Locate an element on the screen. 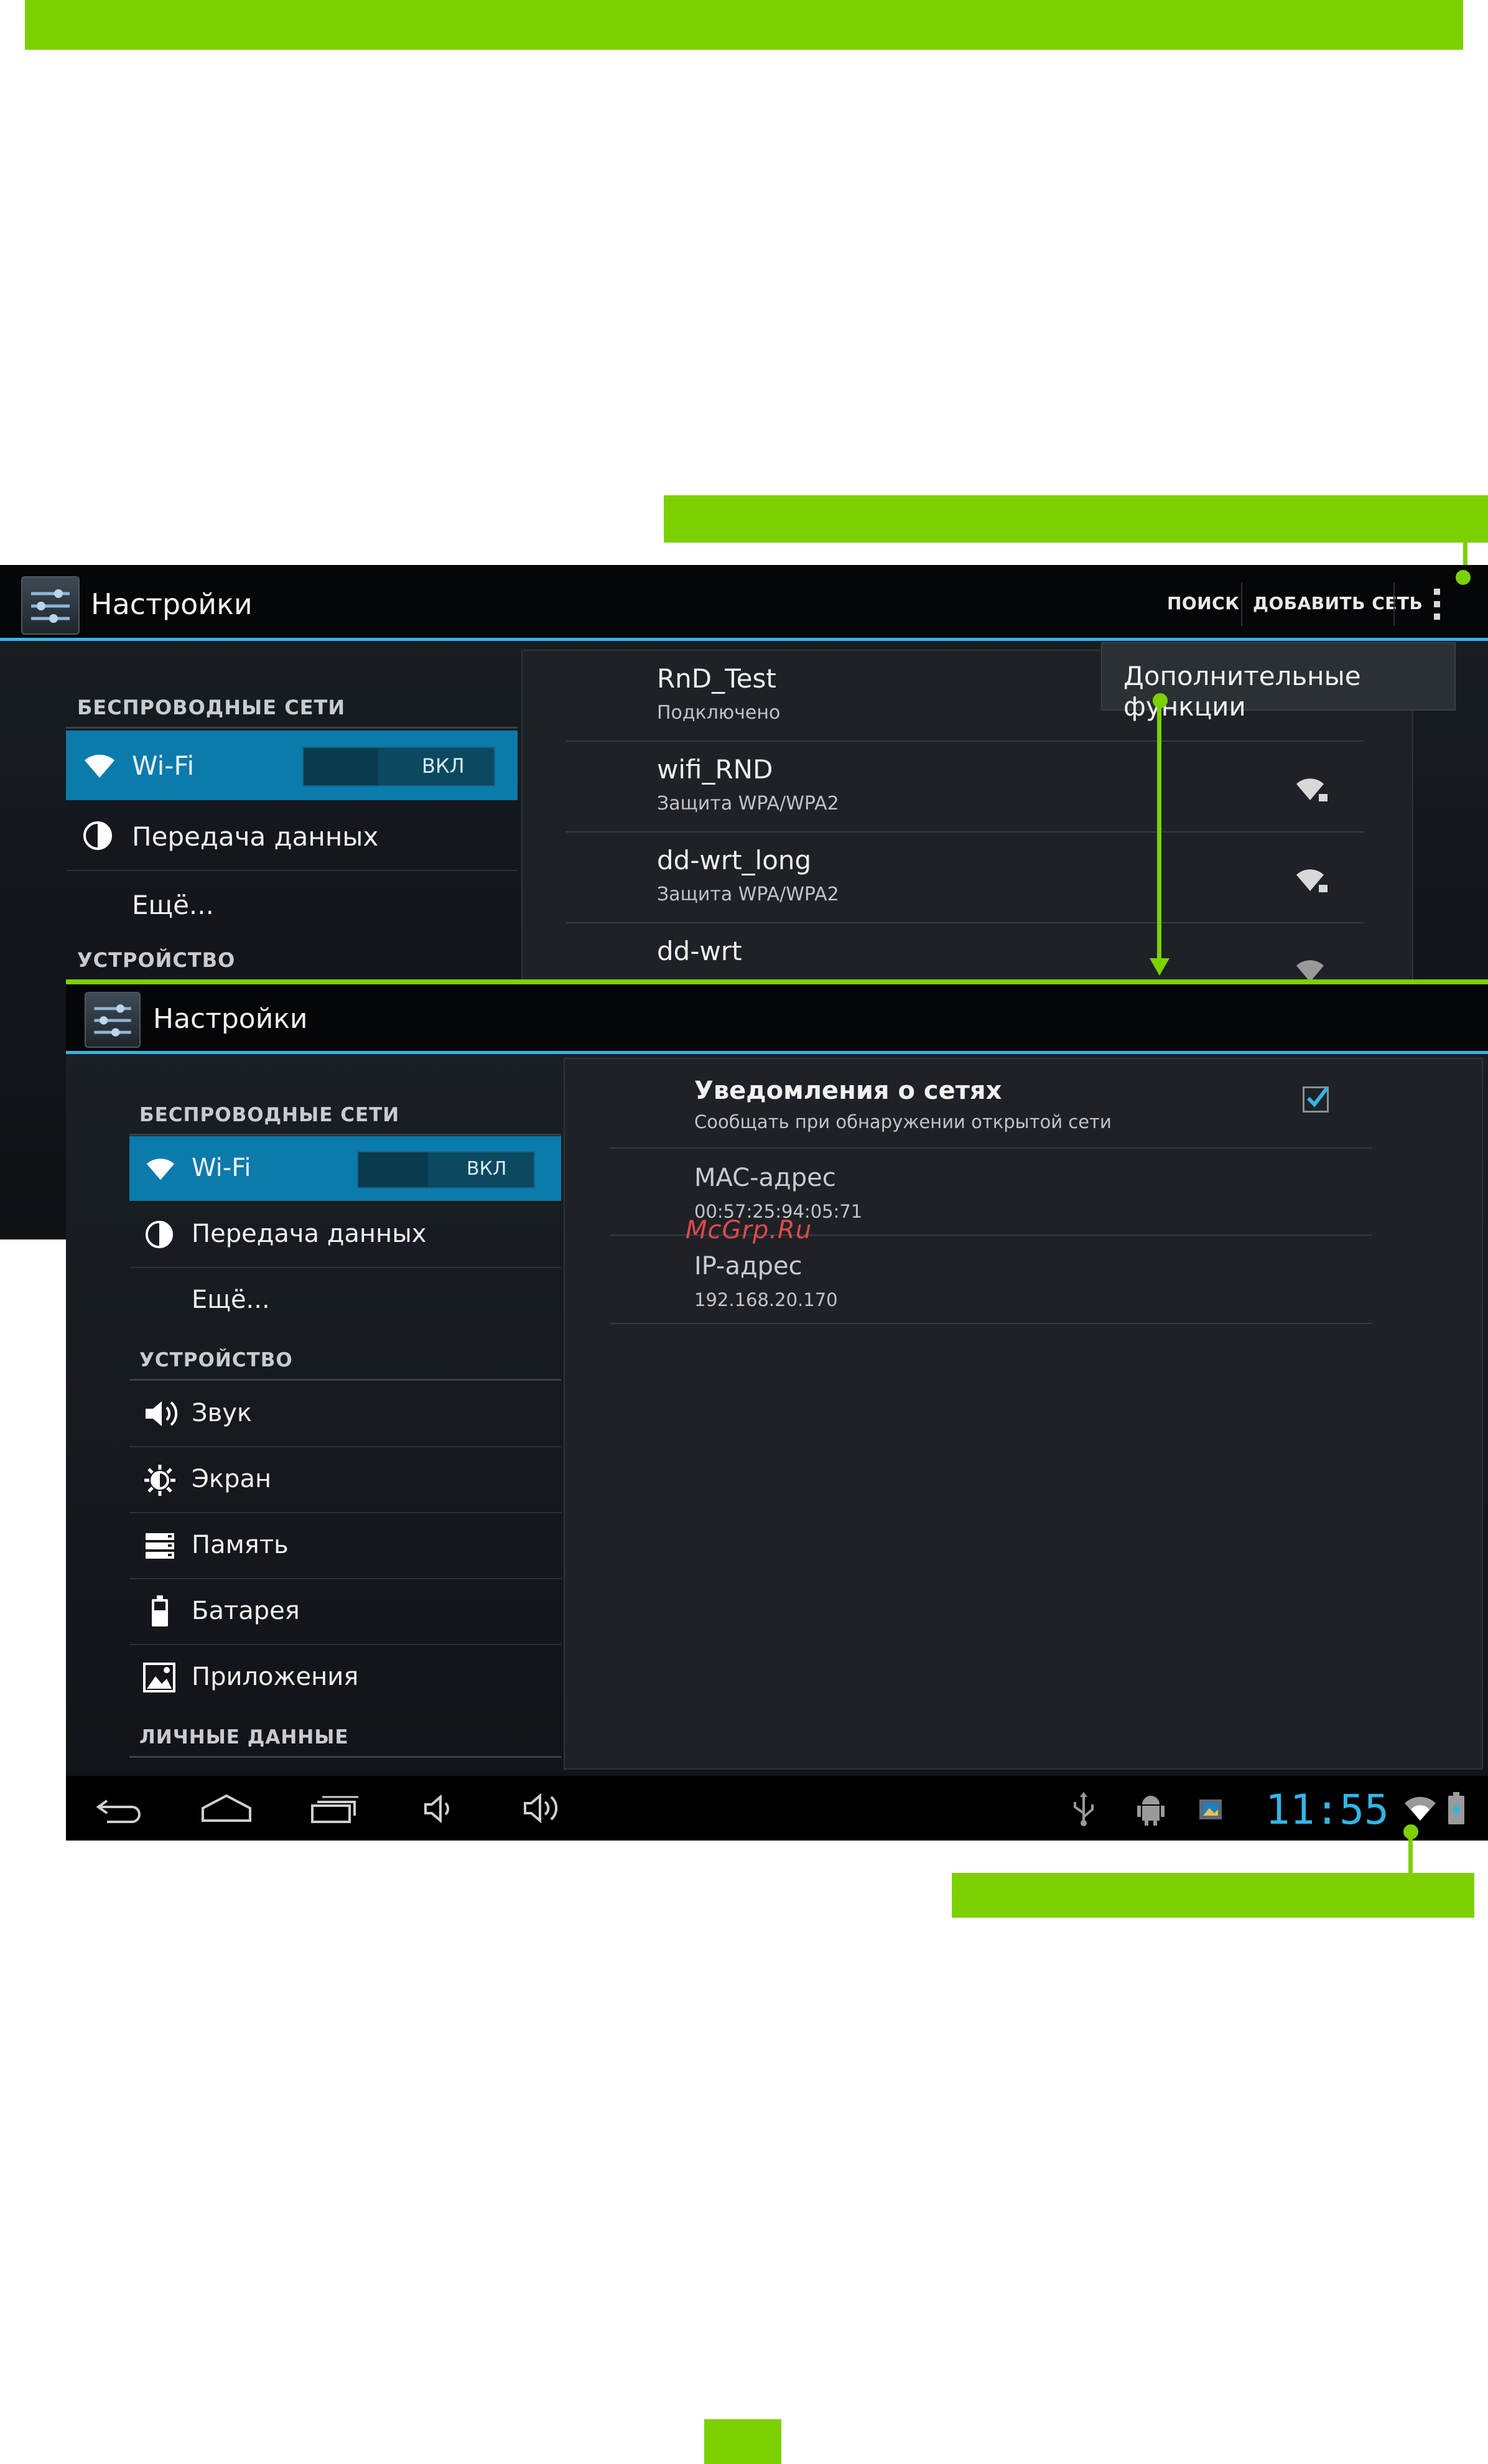 This screenshot has height=2464, width=1488. volume-up-icon is located at coordinates (543, 1808).